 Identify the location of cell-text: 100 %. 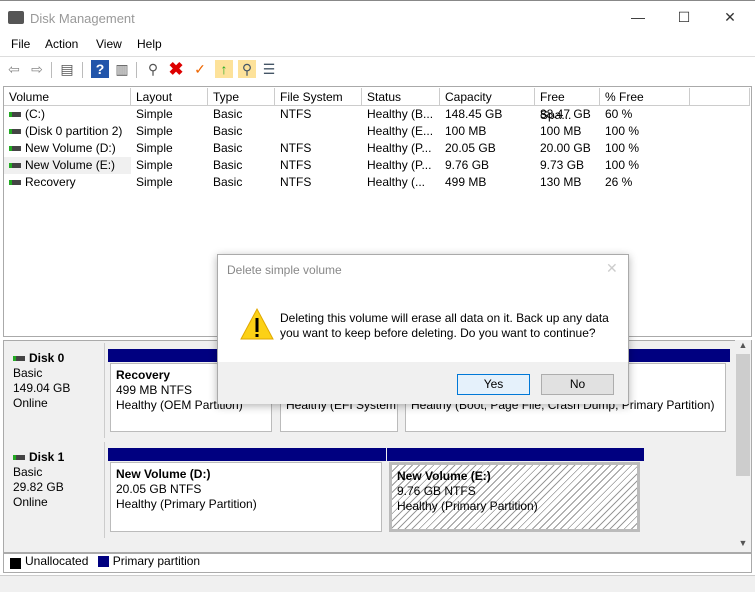
(622, 148).